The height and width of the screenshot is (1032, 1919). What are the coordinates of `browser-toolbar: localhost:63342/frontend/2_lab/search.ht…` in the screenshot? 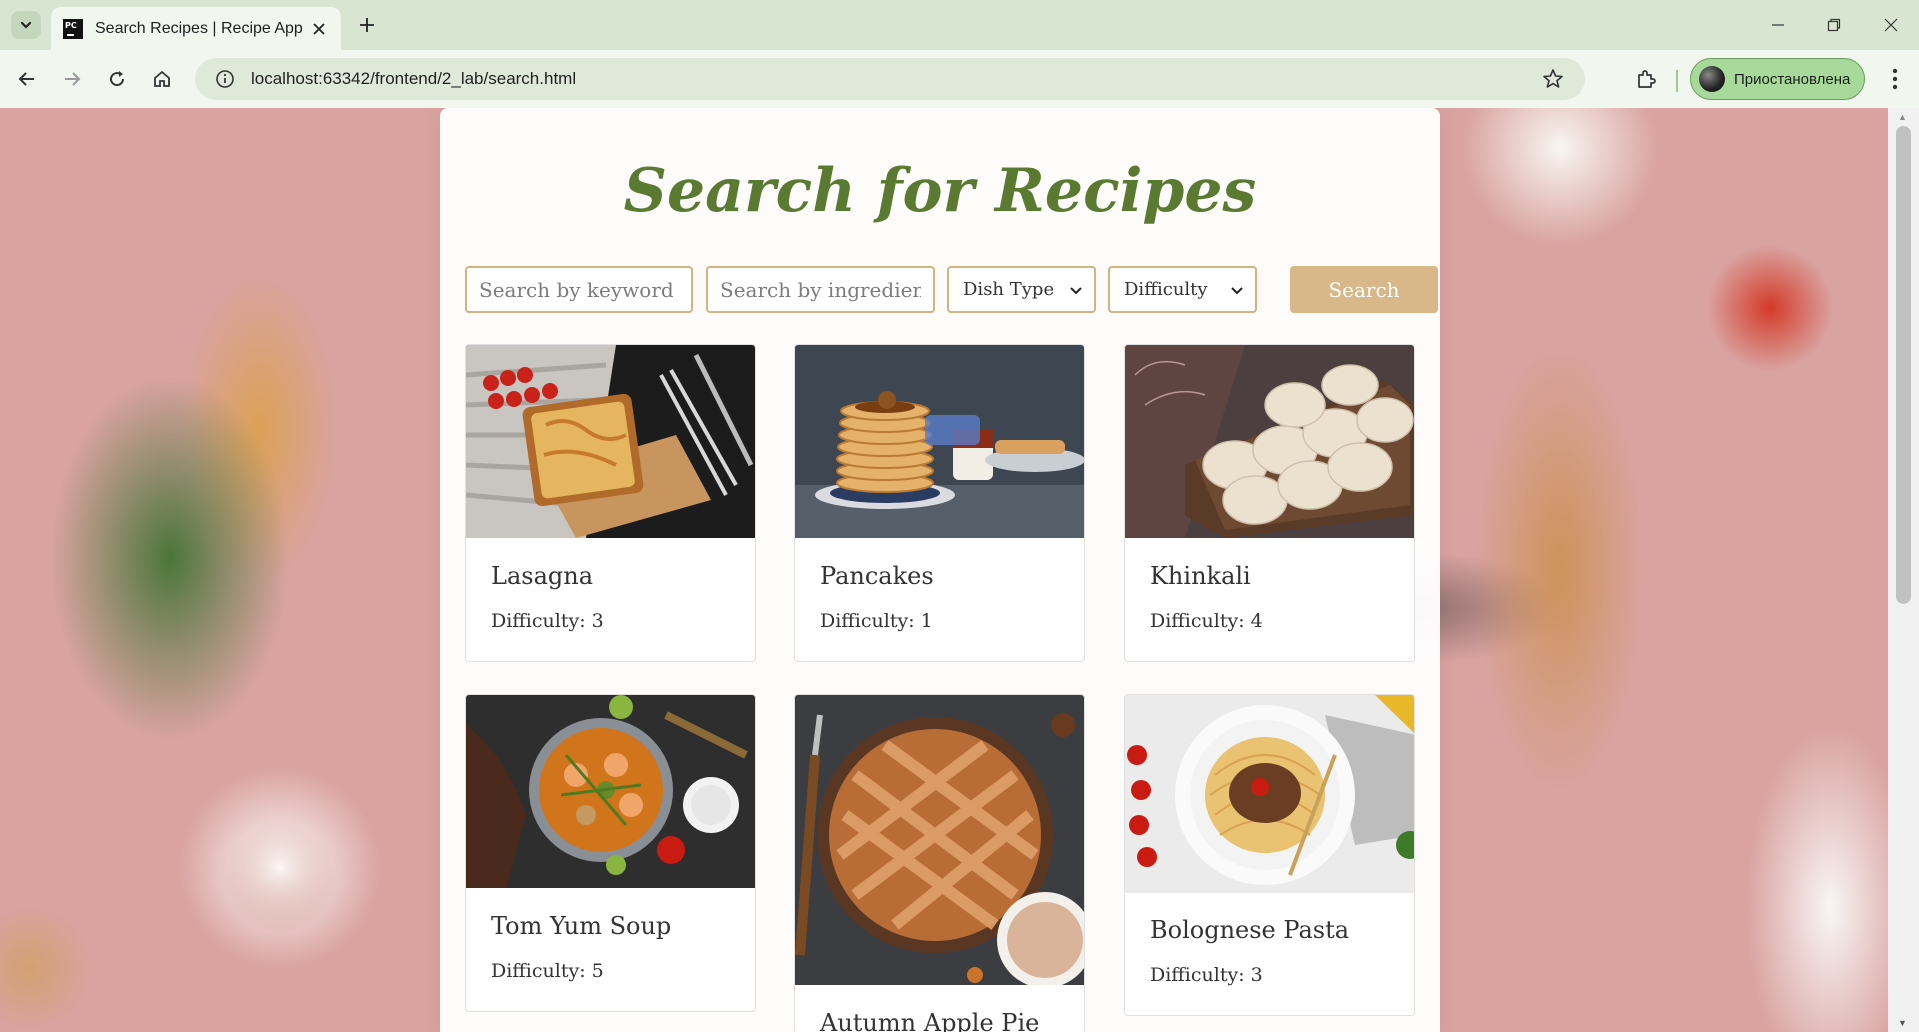 It's located at (959, 79).